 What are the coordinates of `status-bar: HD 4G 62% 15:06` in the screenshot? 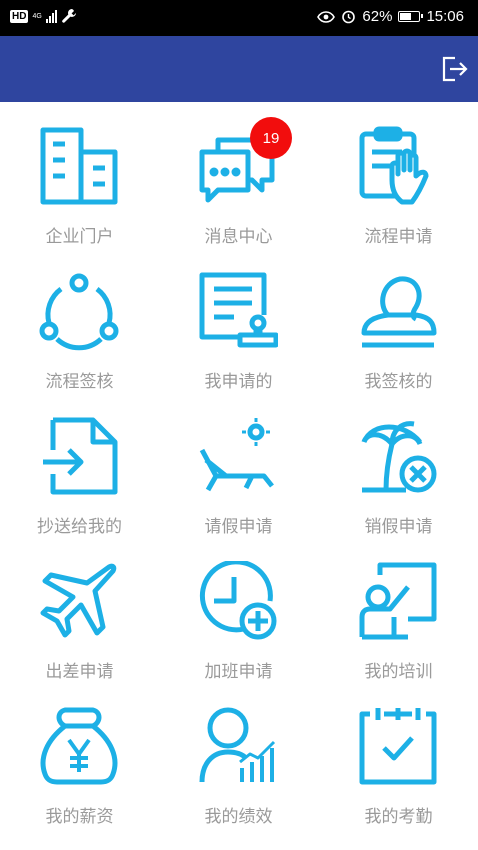 It's located at (239, 18).